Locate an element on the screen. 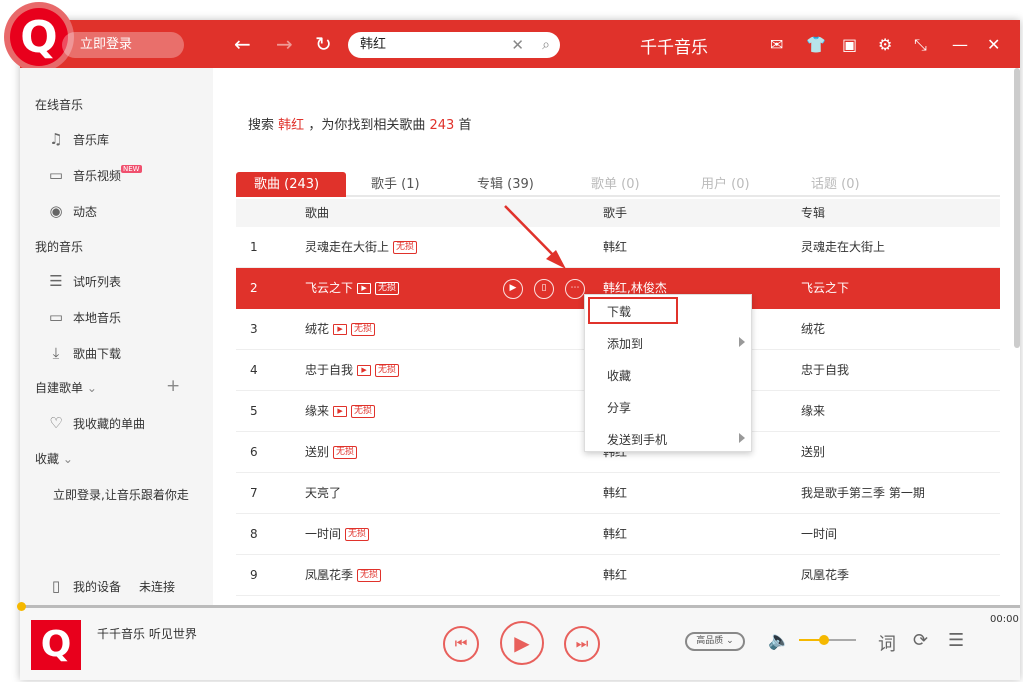 This screenshot has width=1023, height=682. volume-icon: 🔈 is located at coordinates (779, 640).